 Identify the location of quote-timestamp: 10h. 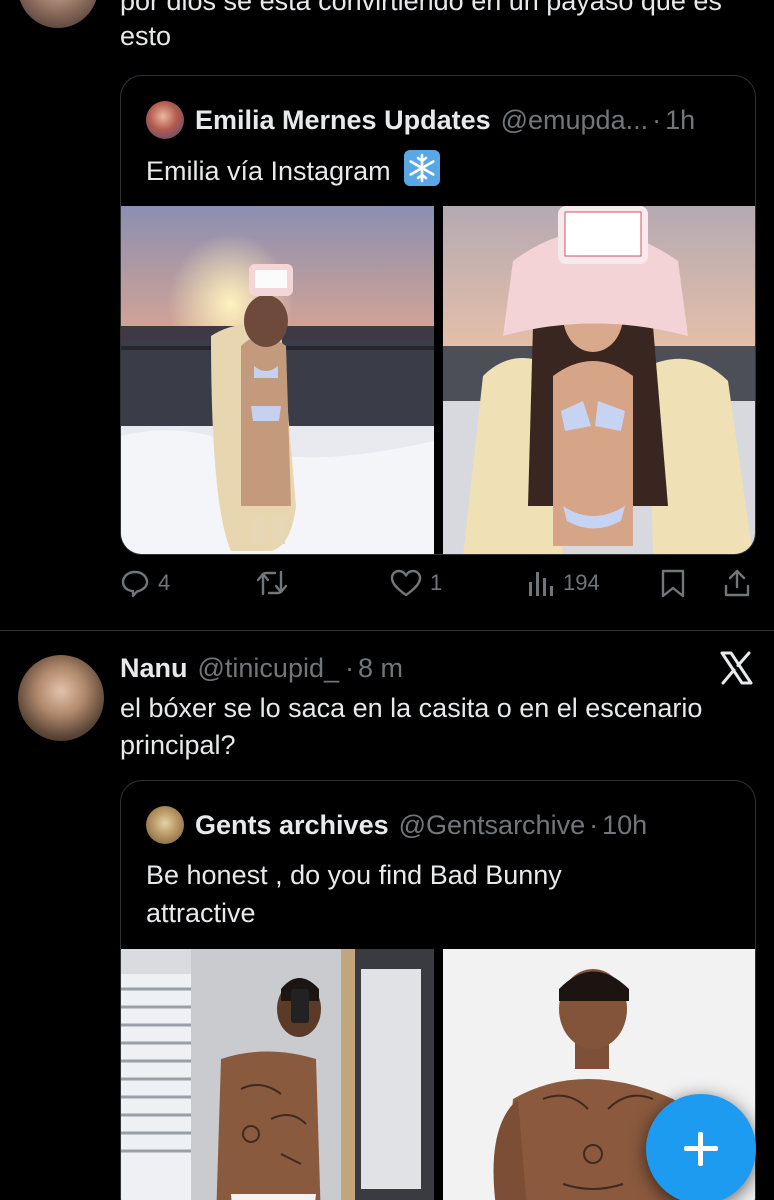
(625, 824).